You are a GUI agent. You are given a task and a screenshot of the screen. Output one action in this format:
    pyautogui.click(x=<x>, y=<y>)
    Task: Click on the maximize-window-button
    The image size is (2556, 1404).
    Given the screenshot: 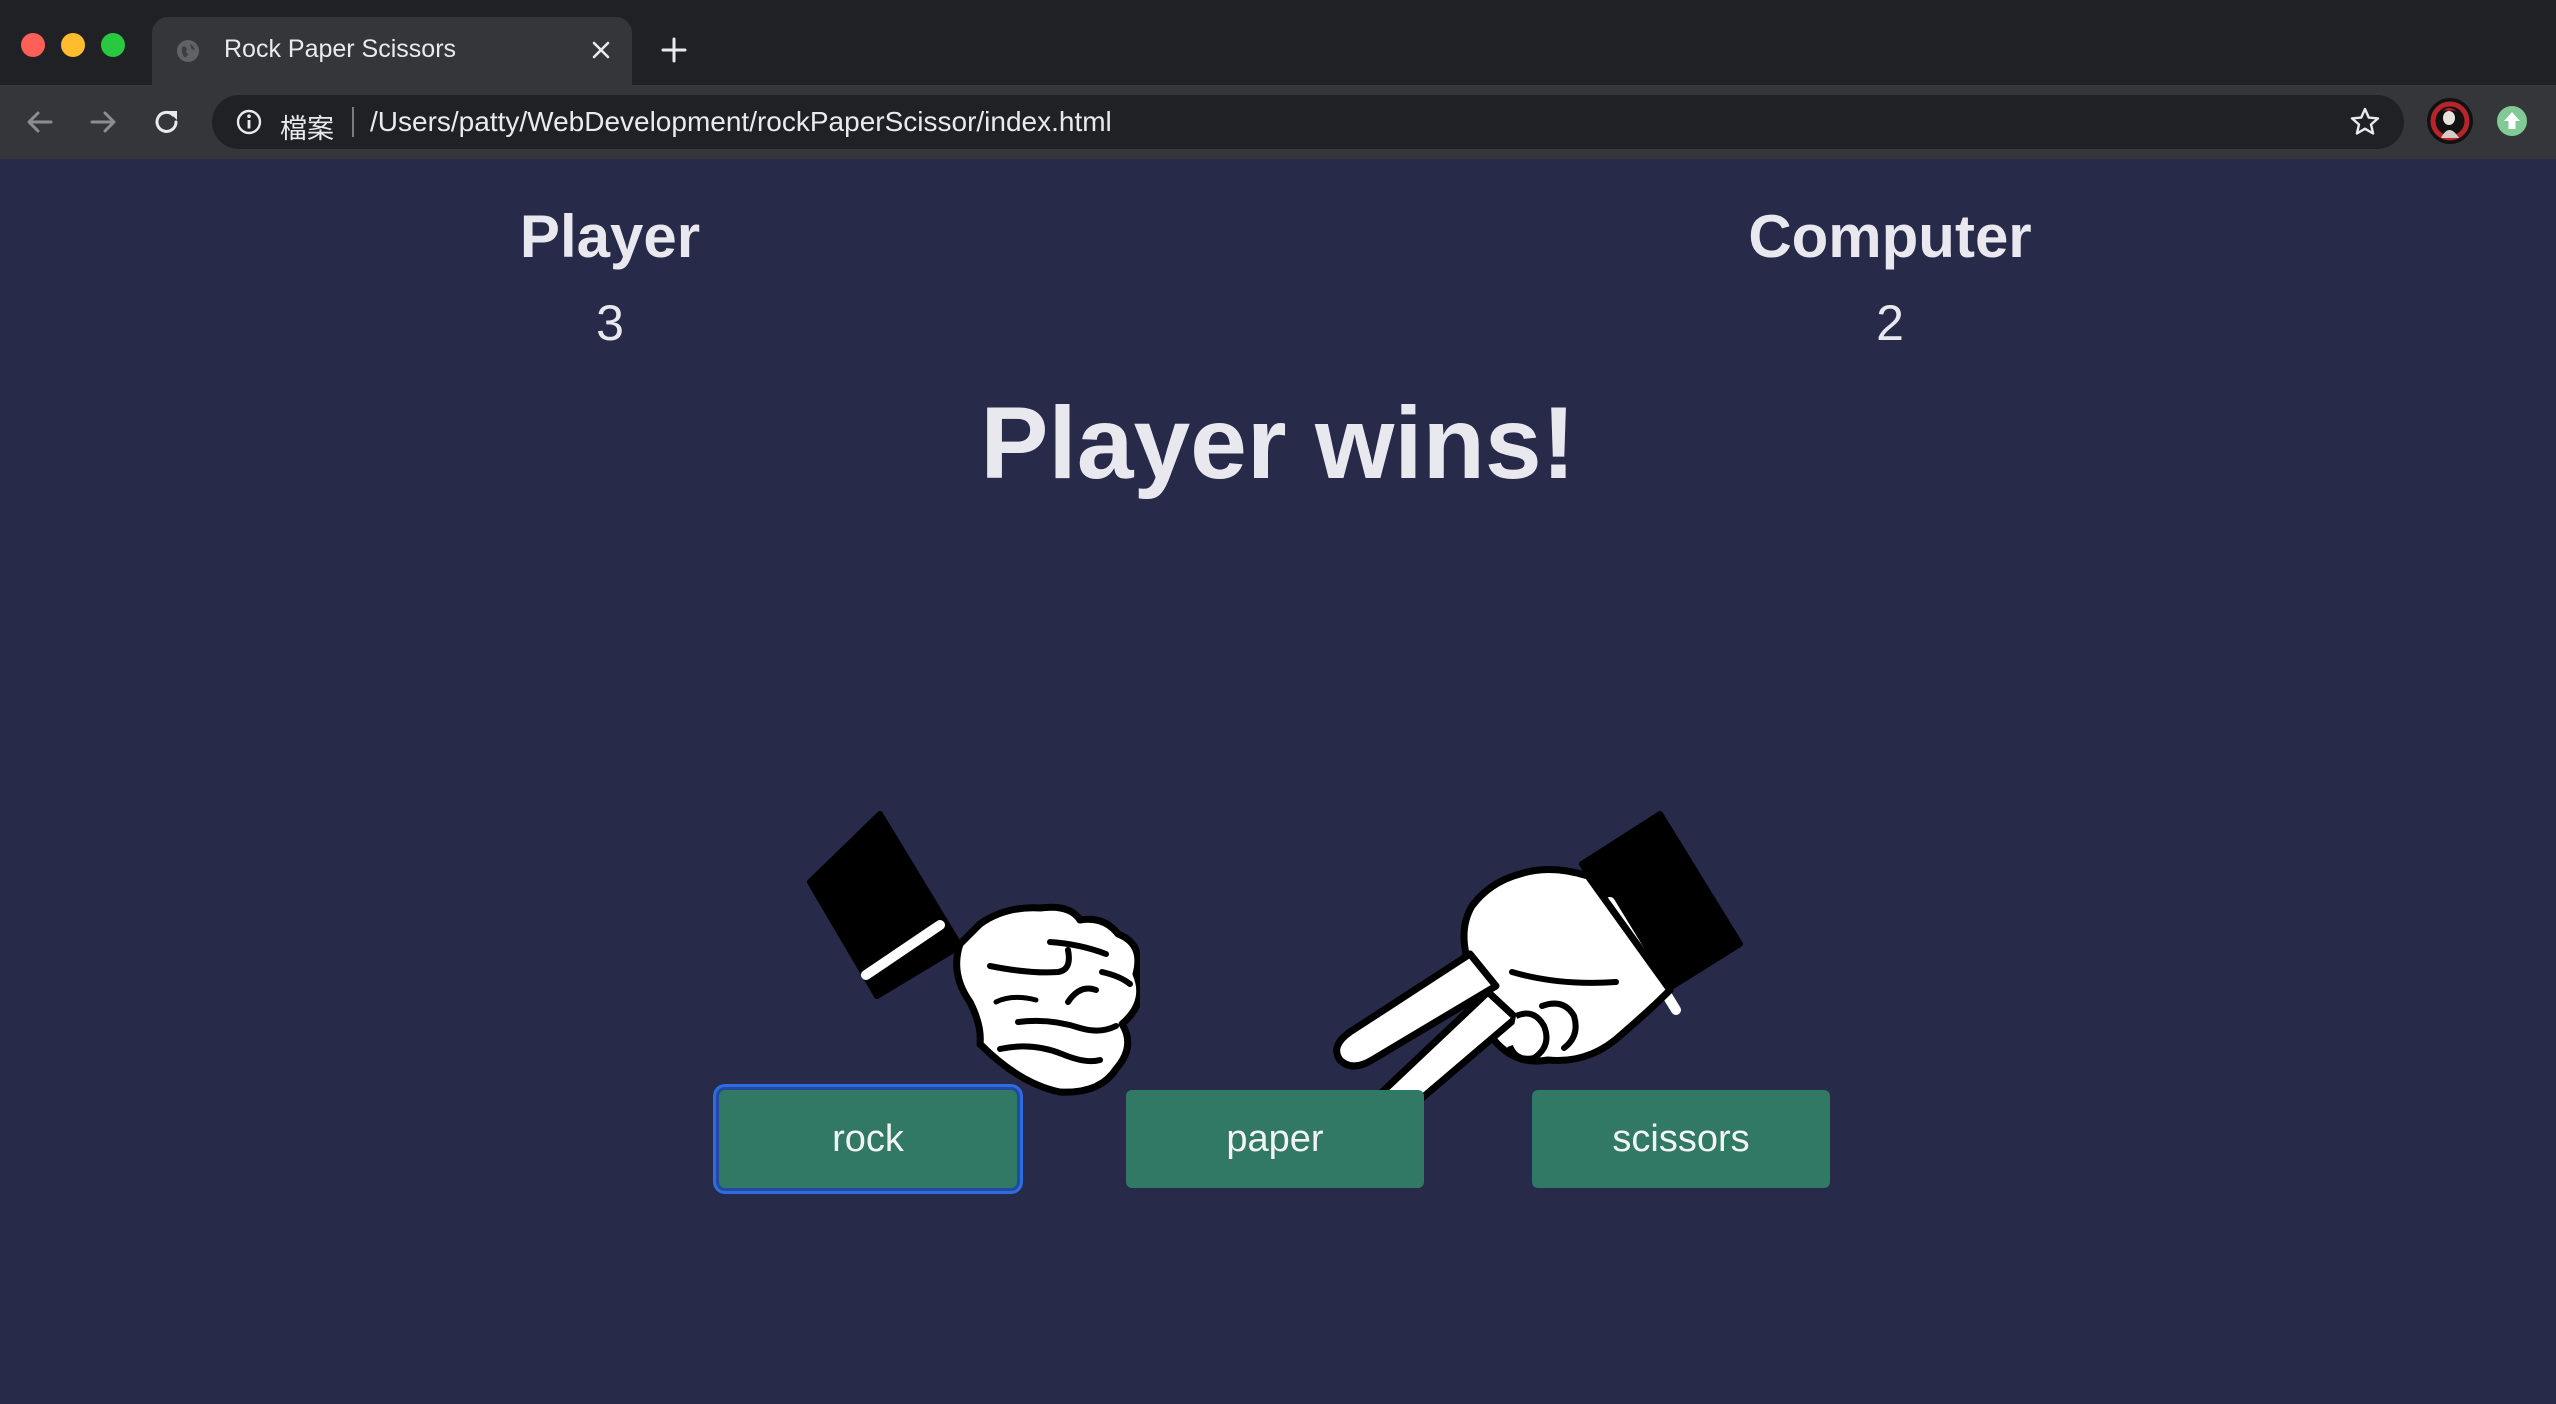 What is the action you would take?
    pyautogui.click(x=113, y=45)
    